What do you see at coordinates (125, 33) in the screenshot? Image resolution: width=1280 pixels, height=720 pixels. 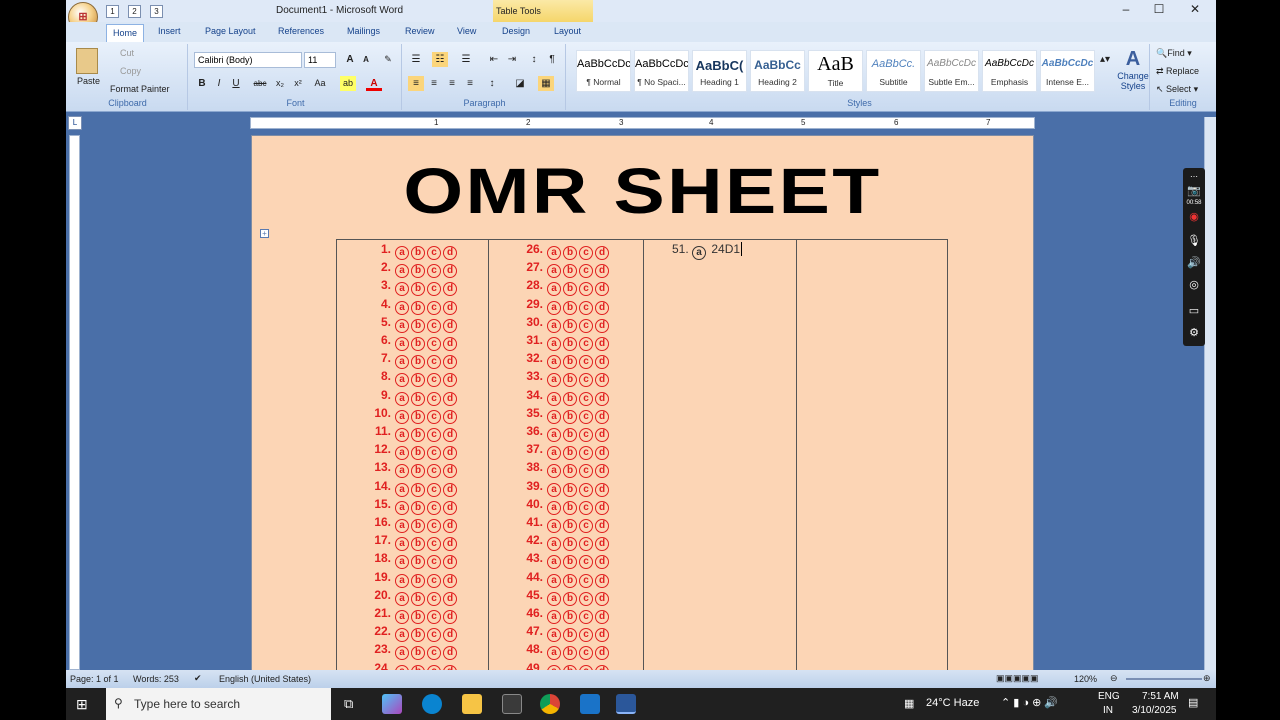 I see `tab-home: Home` at bounding box center [125, 33].